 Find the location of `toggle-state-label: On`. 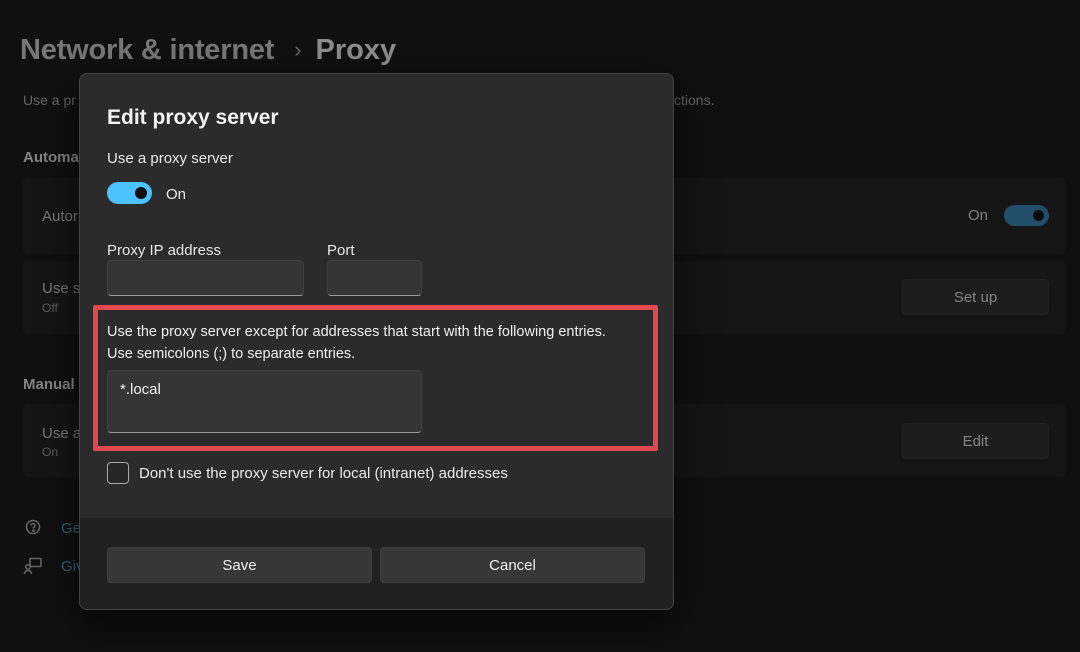

toggle-state-label: On is located at coordinates (176, 194).